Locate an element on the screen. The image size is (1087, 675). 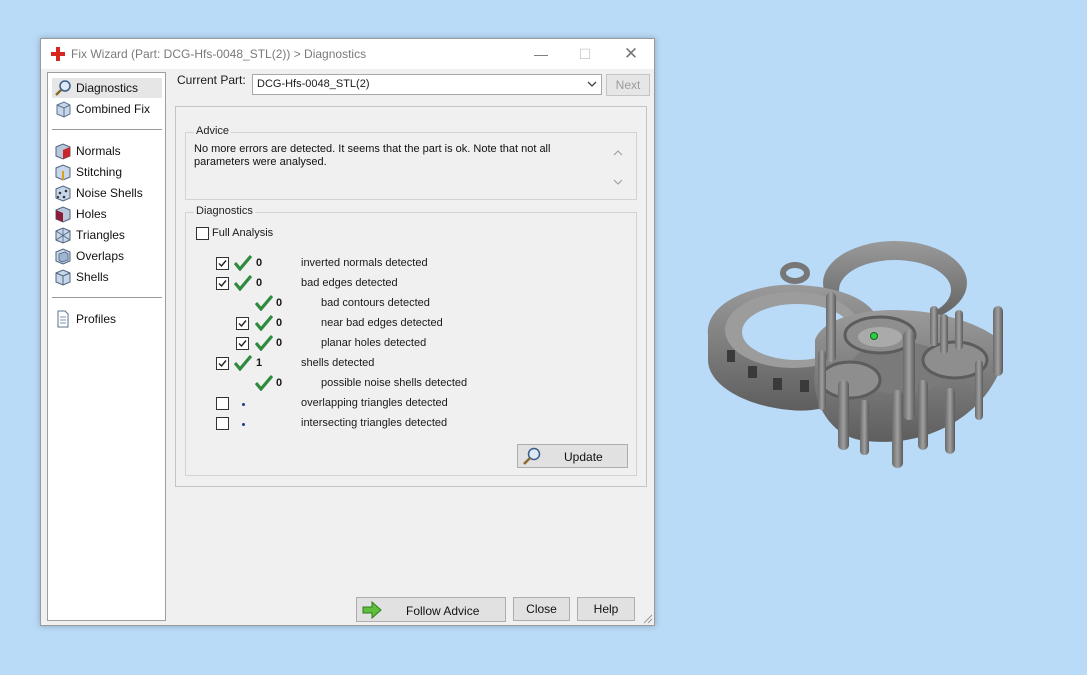
red-cross-icon is located at coordinates (58, 54).